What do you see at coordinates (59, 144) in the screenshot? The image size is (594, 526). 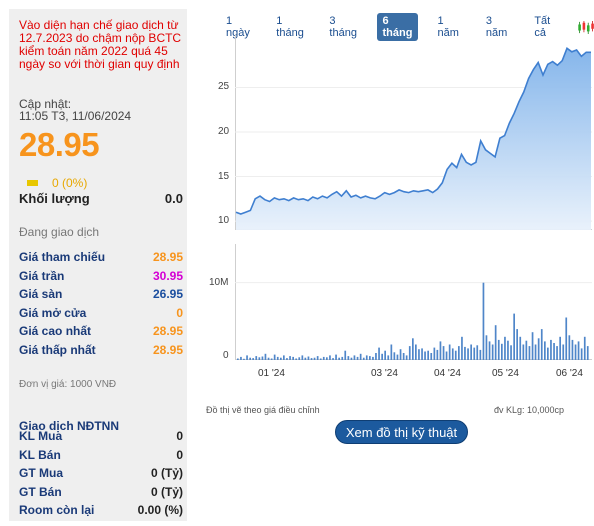 I see `current-price: 28.95` at bounding box center [59, 144].